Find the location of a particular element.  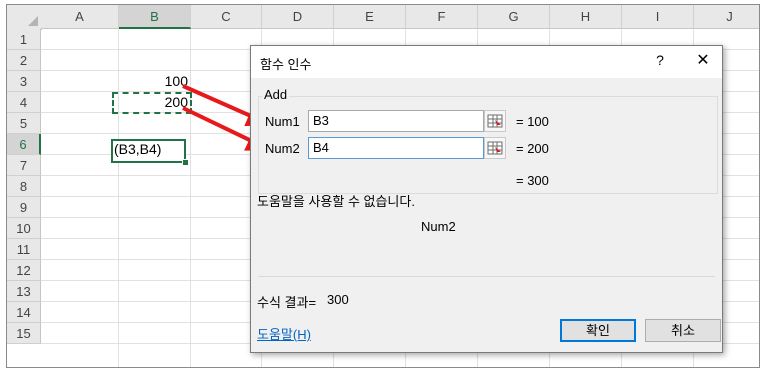

row-header-5: 5 is located at coordinates (24, 123).